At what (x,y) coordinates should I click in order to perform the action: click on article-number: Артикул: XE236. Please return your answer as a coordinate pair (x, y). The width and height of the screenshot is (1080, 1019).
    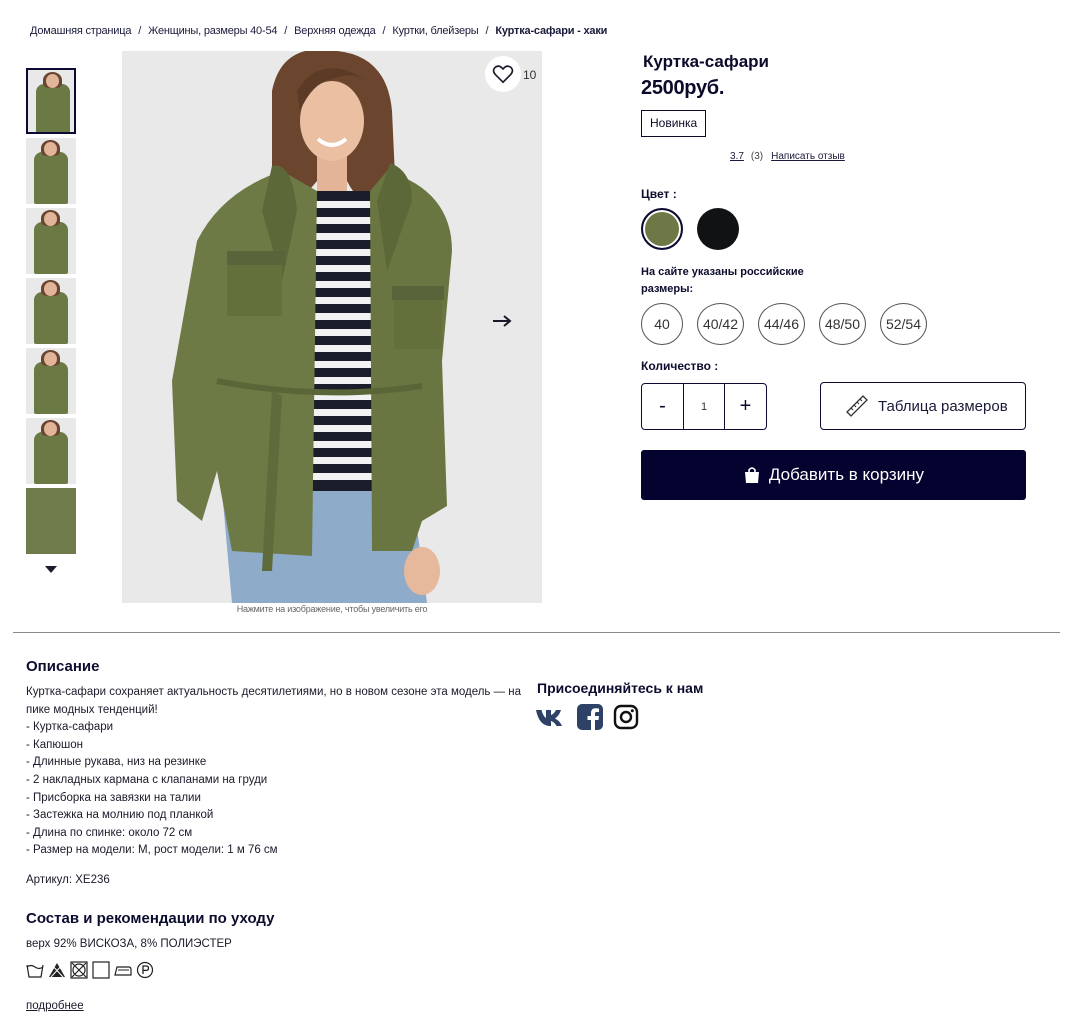
    Looking at the image, I should click on (68, 880).